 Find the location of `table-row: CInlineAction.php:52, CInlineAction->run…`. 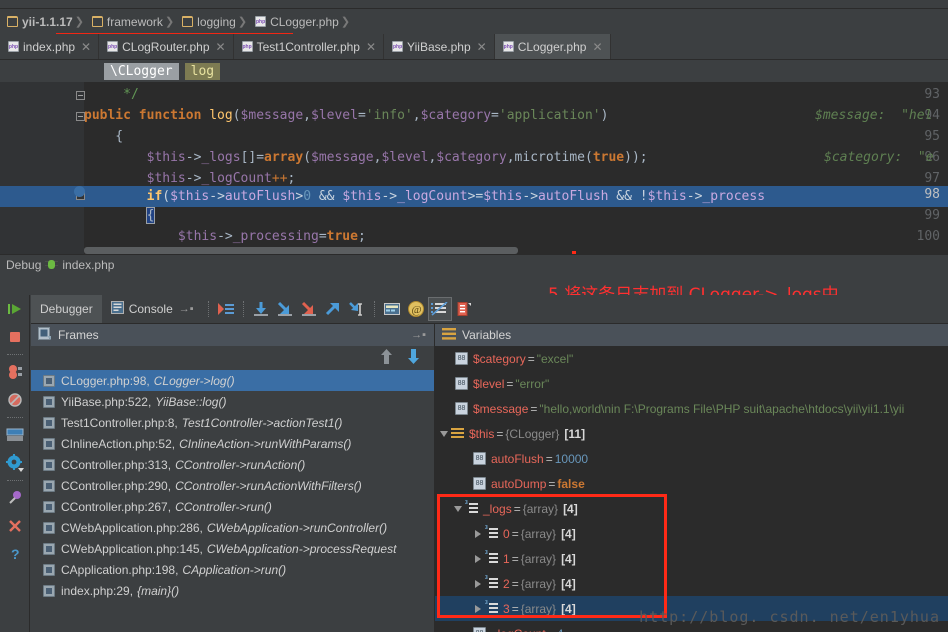

table-row: CInlineAction.php:52, CInlineAction->run… is located at coordinates (232, 443).